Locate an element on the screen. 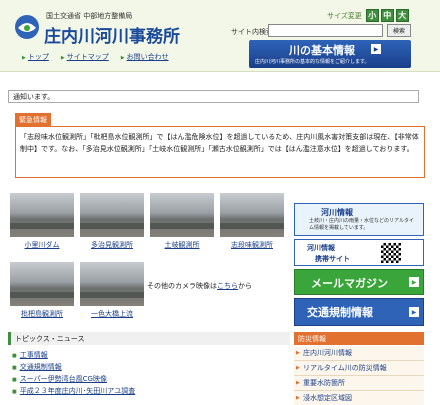  mobile-site-banner: 河川情報 携帯サイト is located at coordinates (359, 252).